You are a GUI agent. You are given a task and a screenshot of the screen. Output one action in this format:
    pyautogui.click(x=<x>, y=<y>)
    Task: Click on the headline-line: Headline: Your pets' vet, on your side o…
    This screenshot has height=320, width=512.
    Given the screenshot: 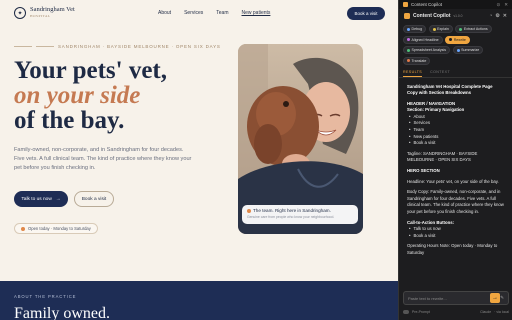 What is the action you would take?
    pyautogui.click(x=453, y=181)
    